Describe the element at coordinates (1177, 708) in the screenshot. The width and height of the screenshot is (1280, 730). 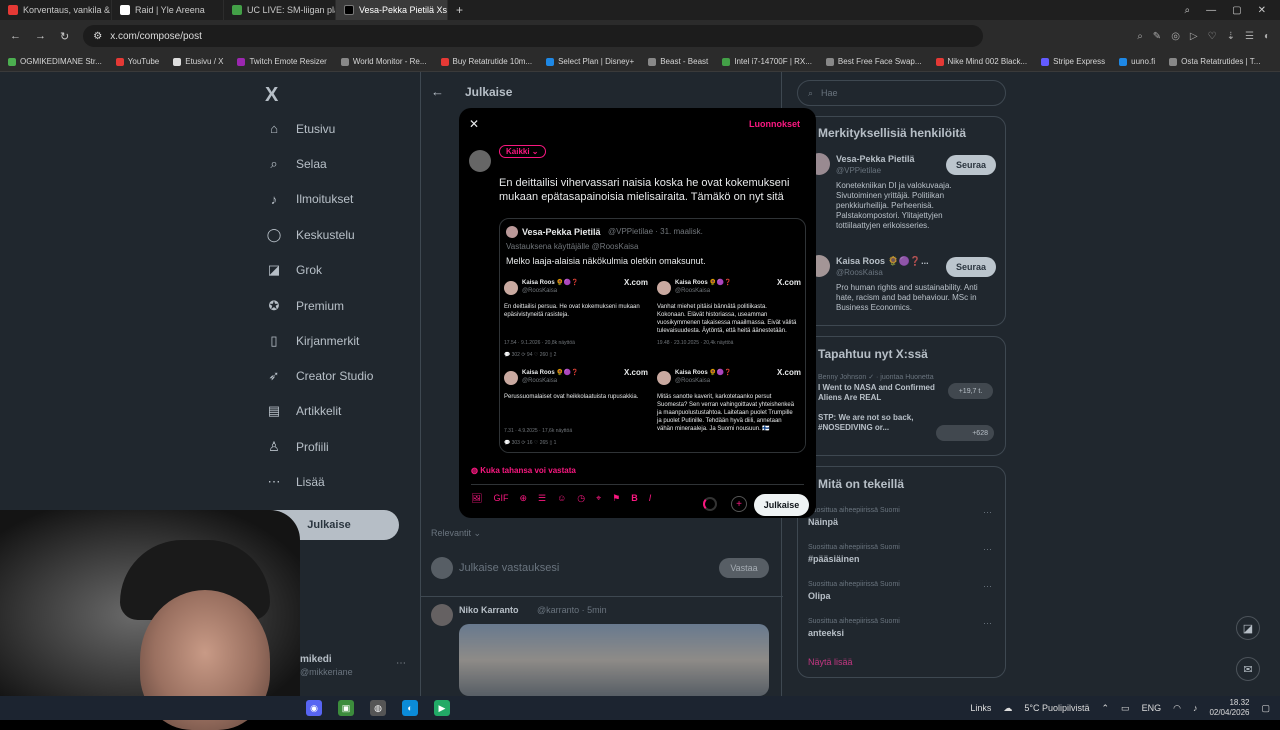
I see `wifi-icon: ◠` at that location.